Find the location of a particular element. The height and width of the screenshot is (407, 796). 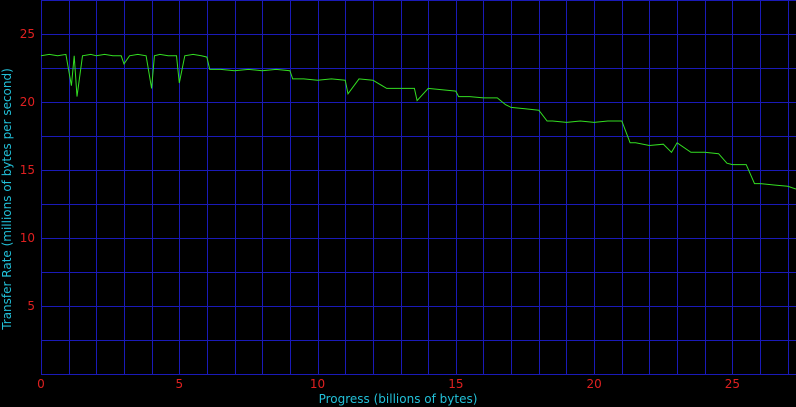

x-tick-label: 15 is located at coordinates (455, 384).